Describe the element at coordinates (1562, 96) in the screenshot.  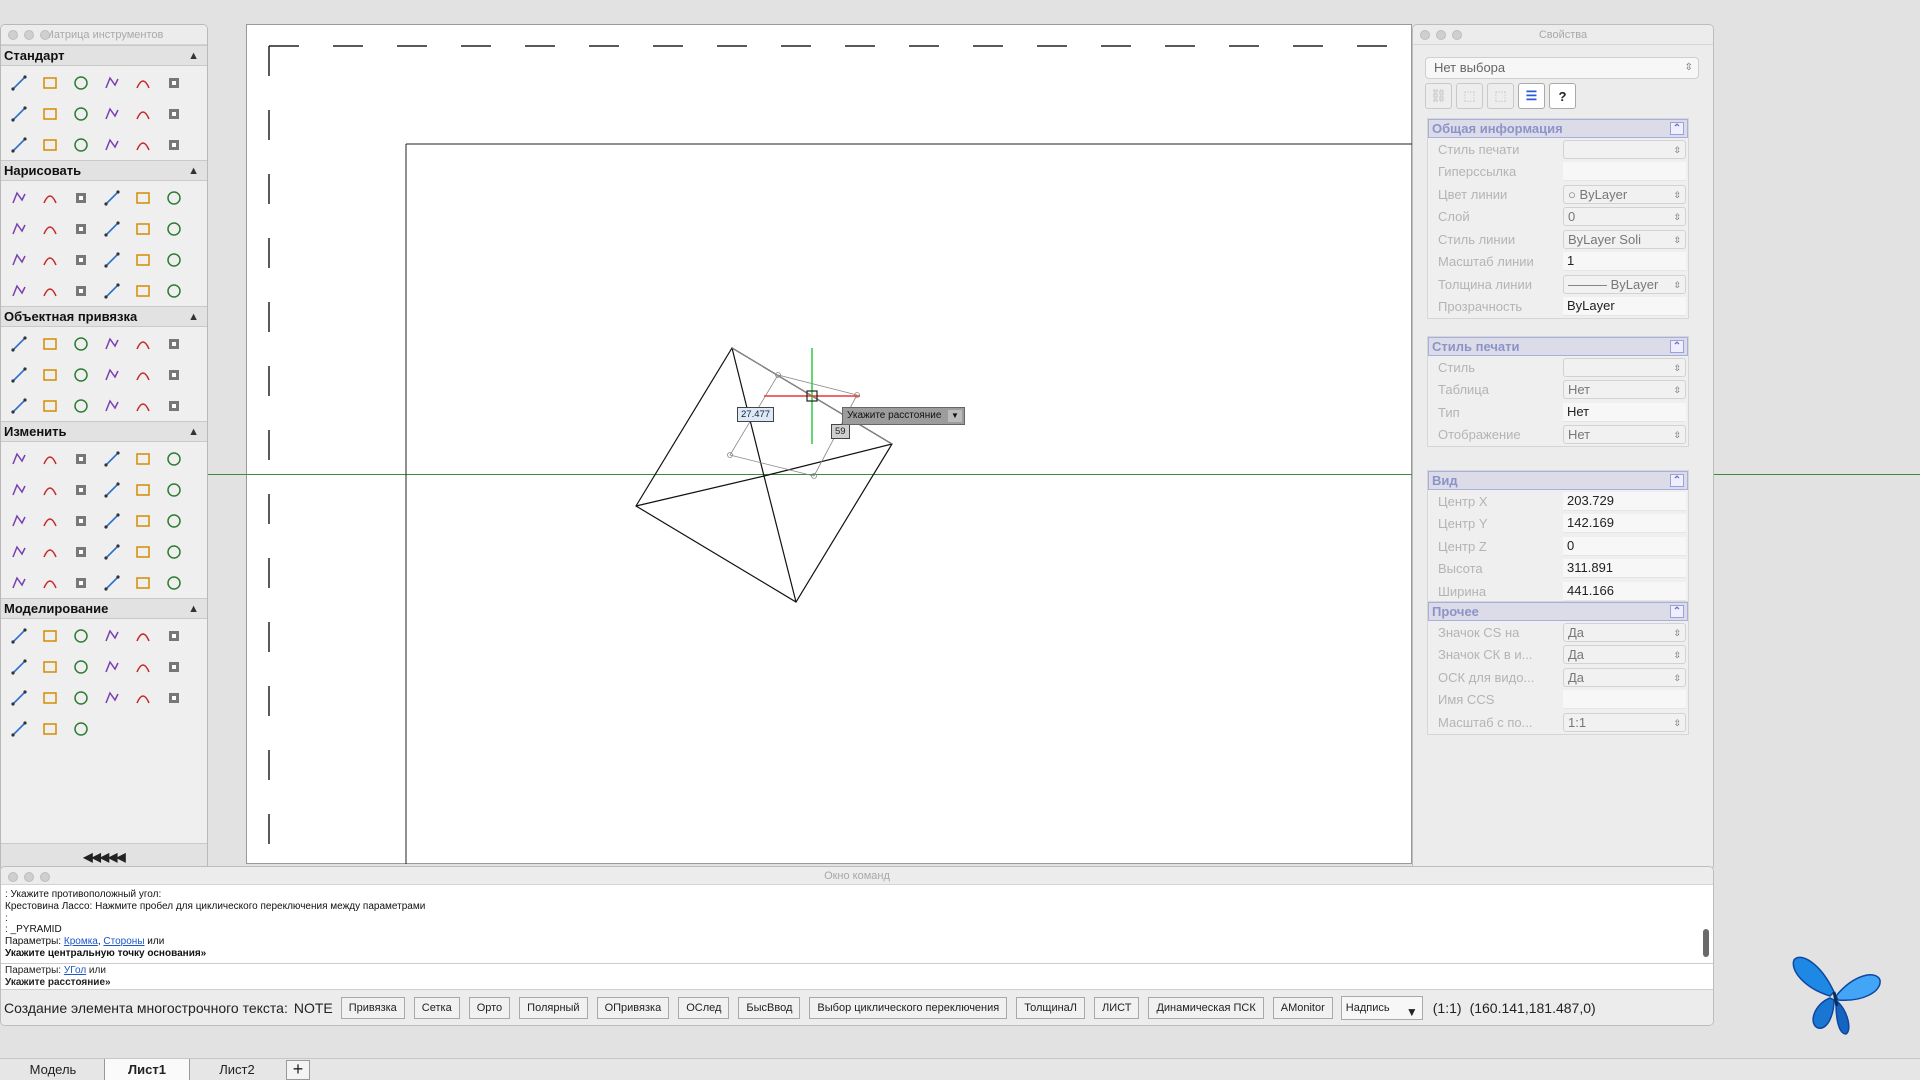
I see `help-button: ?` at that location.